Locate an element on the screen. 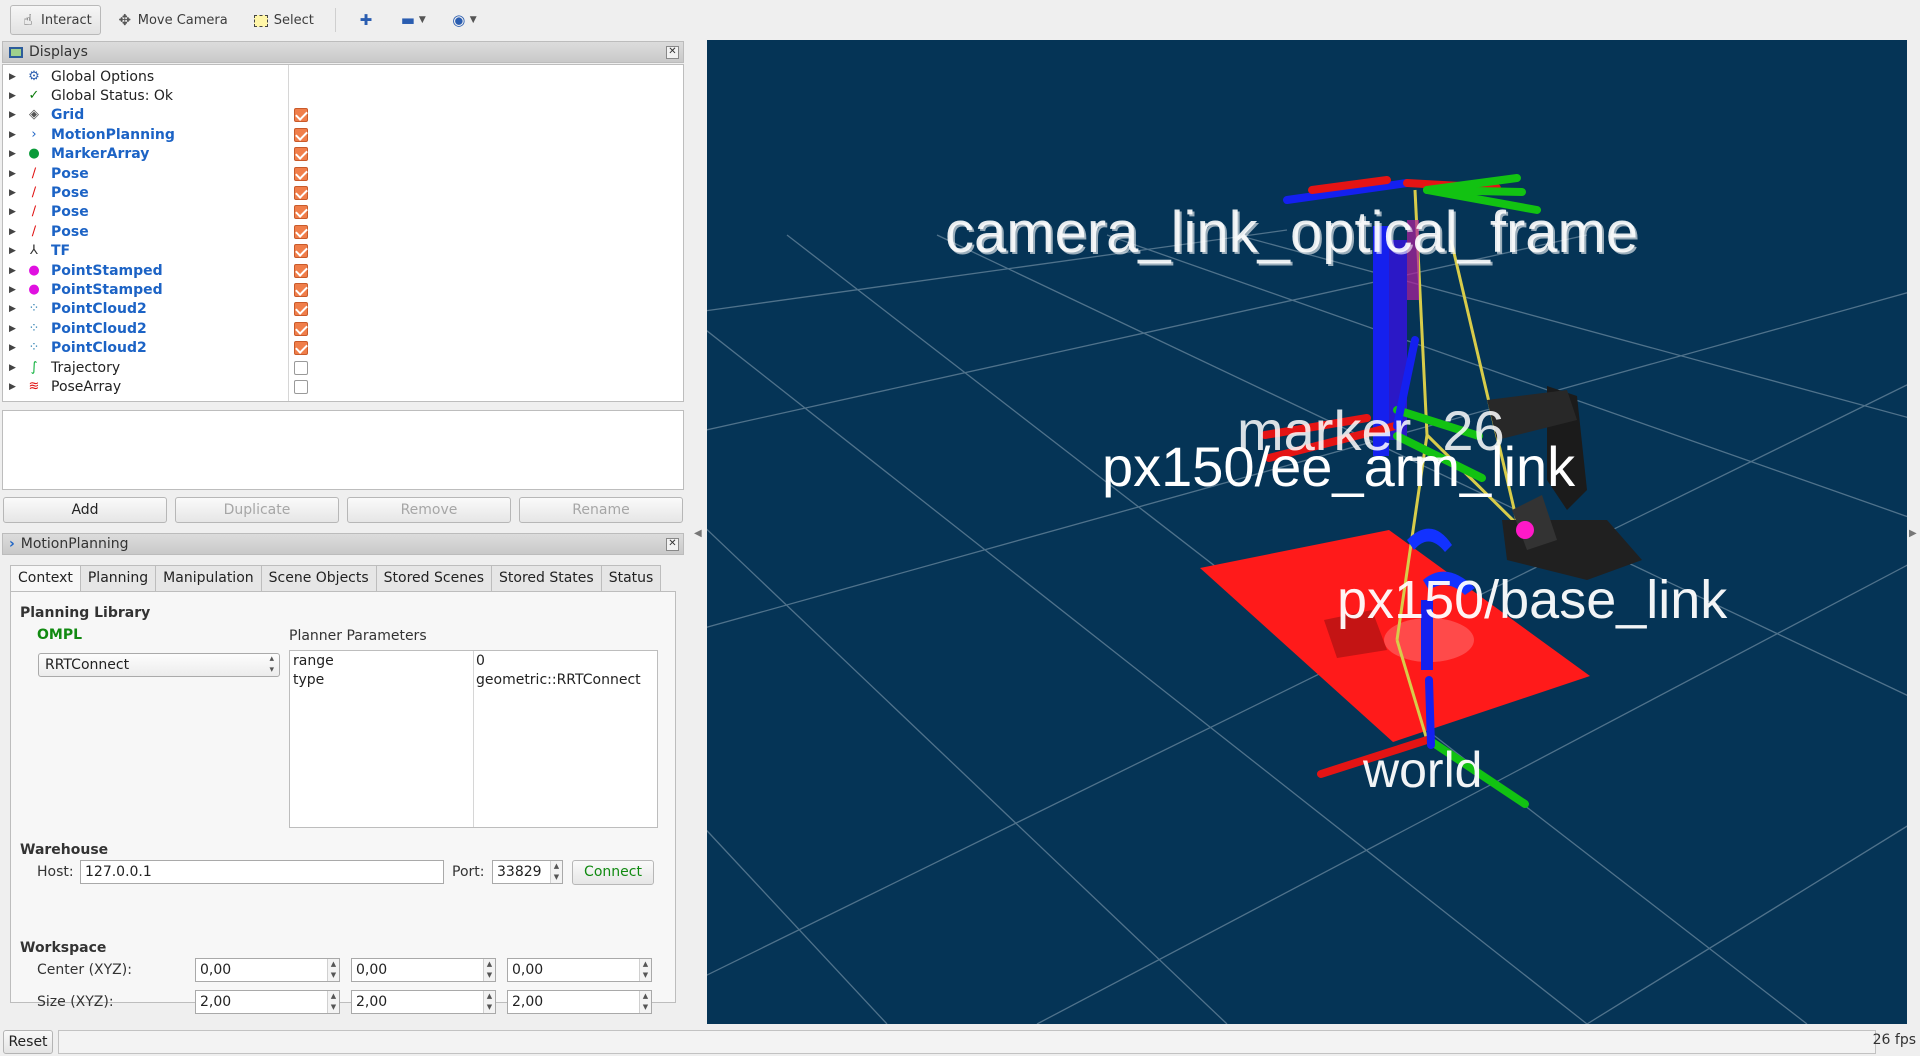 This screenshot has width=1920, height=1056. move-camera-button: ✥ Move Camera is located at coordinates (172, 20).